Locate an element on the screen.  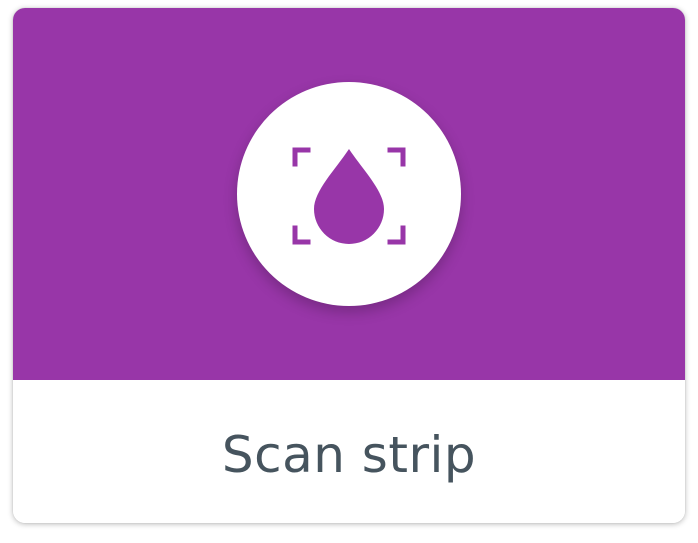
drop-in-scan-frame-icon is located at coordinates (349, 196).